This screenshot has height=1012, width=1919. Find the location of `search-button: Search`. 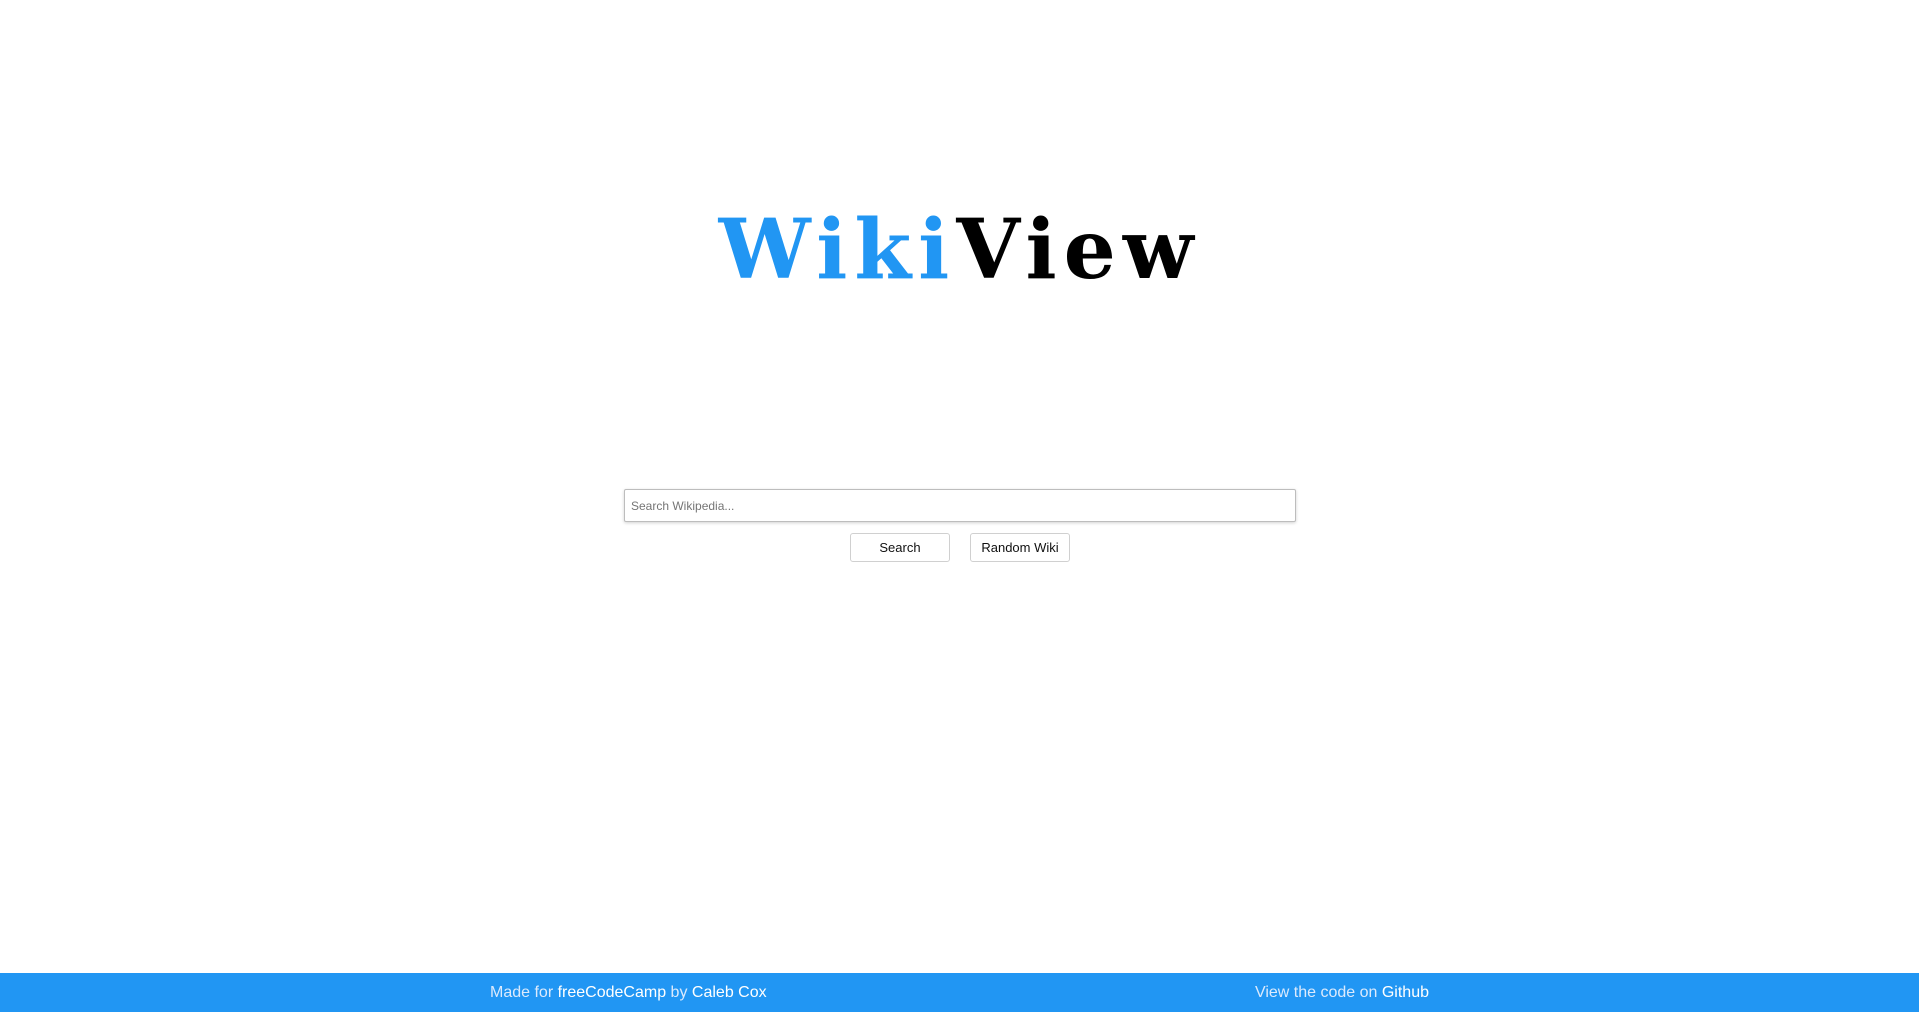

search-button: Search is located at coordinates (900, 547).